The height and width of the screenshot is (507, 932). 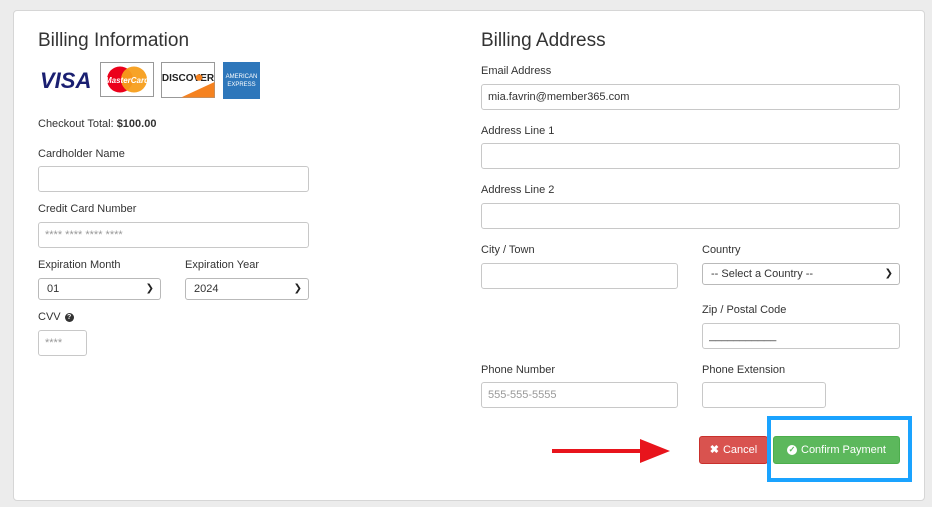 What do you see at coordinates (690, 97) in the screenshot?
I see `email-input` at bounding box center [690, 97].